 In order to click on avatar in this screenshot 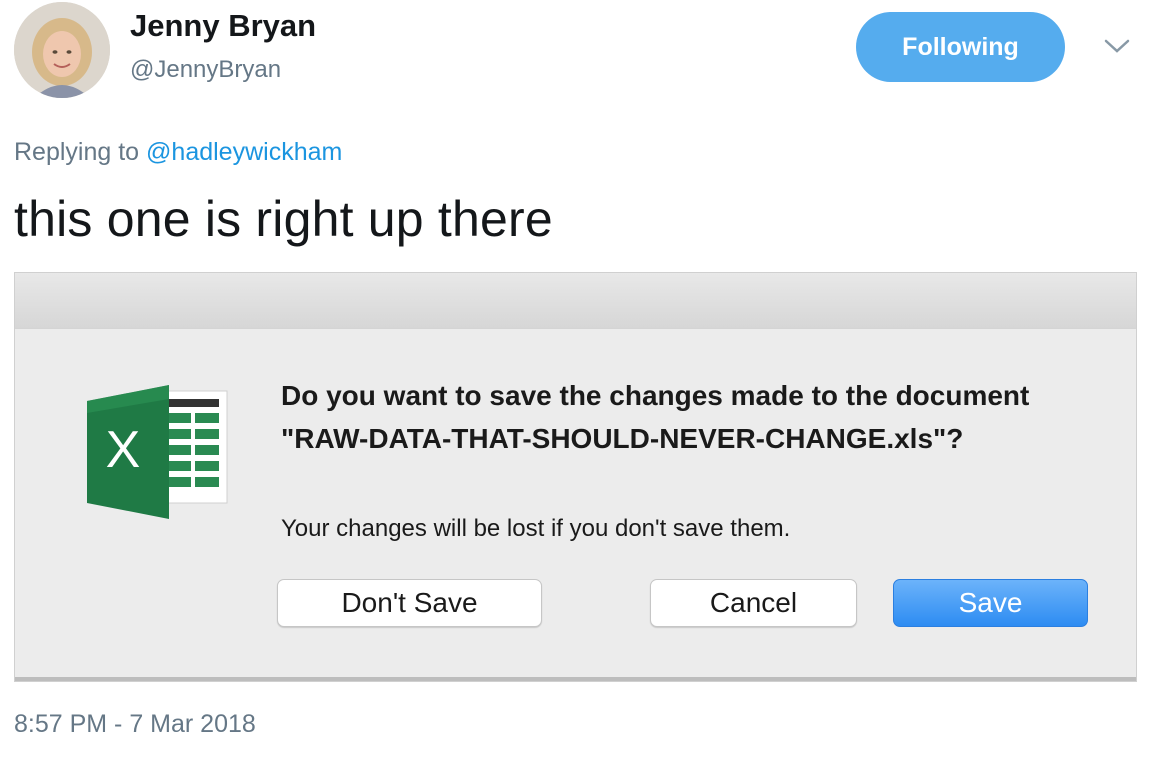, I will do `click(62, 50)`.